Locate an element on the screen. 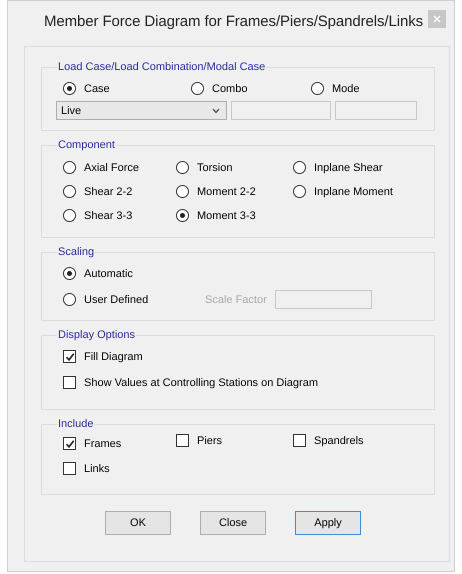  option-label: Inplane Moment is located at coordinates (353, 192).